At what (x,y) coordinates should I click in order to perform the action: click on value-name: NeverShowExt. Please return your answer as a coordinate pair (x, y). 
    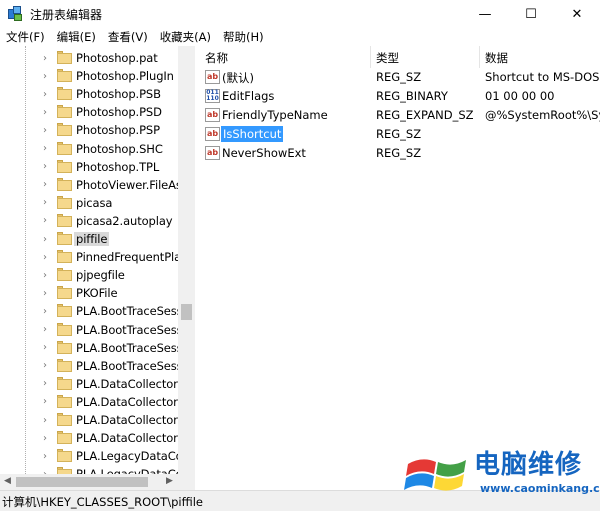
    Looking at the image, I should click on (264, 153).